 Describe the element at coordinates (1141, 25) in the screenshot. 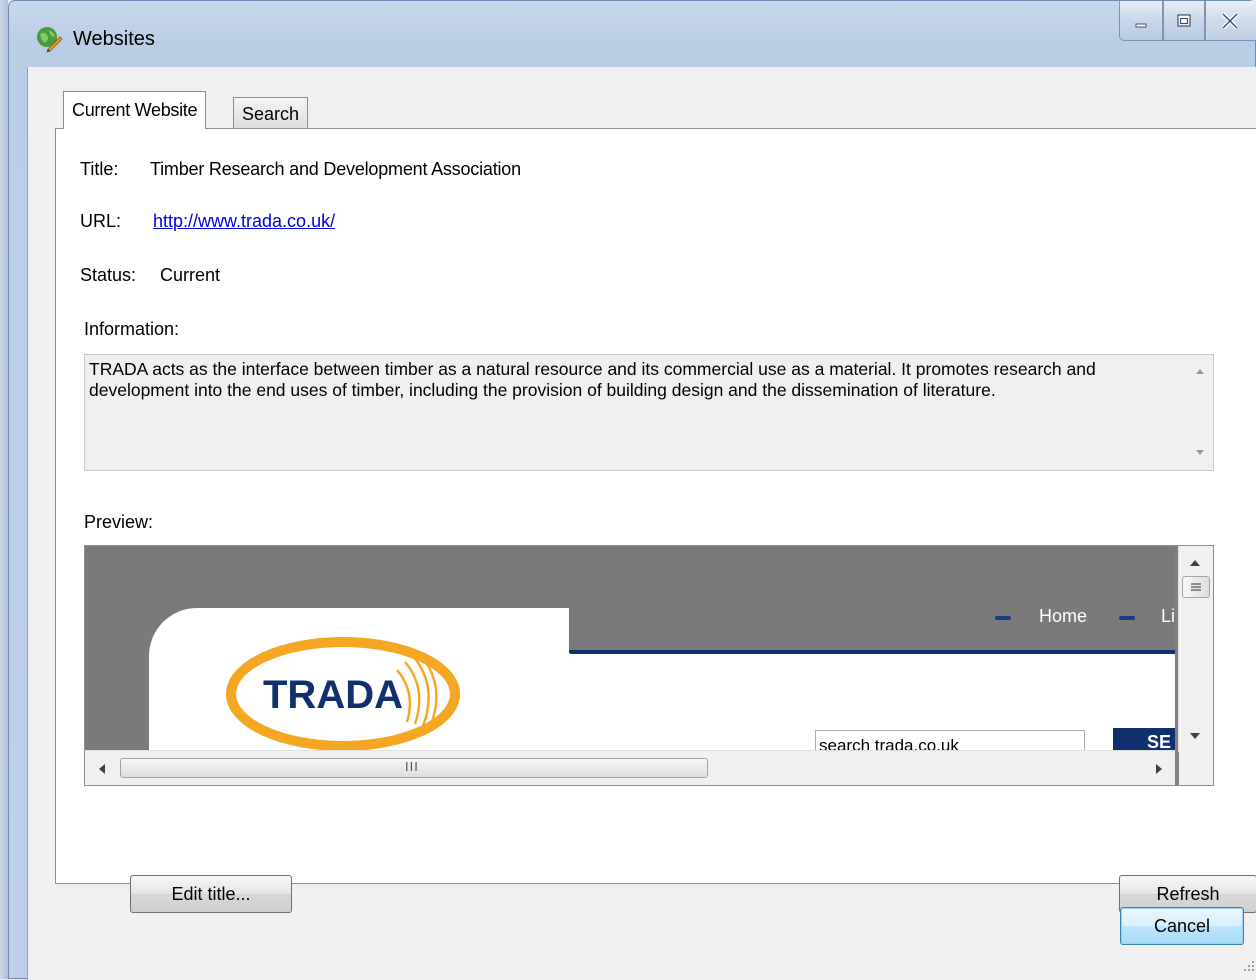

I see `minimize-icon` at that location.